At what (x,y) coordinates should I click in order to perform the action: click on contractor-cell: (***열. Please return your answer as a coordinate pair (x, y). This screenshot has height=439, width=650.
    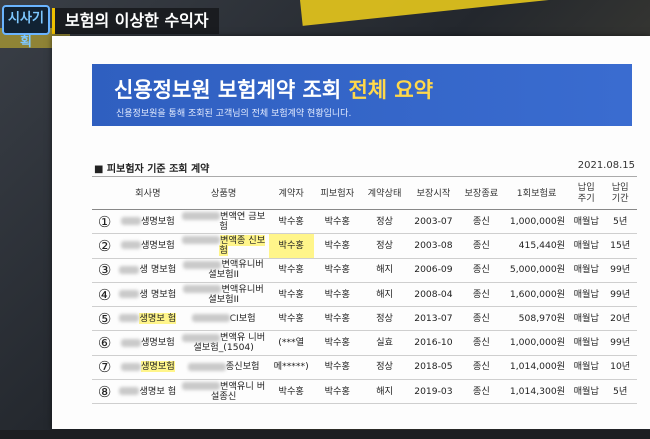
    Looking at the image, I should click on (291, 343).